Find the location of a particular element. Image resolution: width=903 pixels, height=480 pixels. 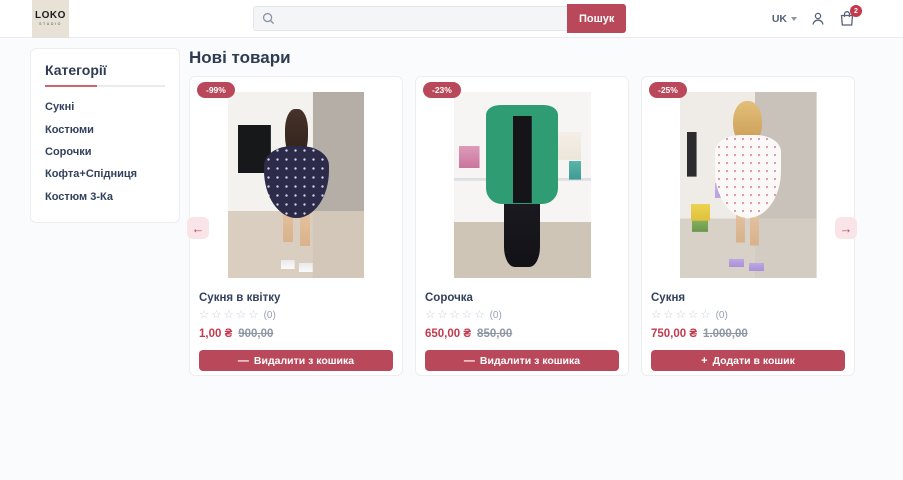

account-button is located at coordinates (818, 19).